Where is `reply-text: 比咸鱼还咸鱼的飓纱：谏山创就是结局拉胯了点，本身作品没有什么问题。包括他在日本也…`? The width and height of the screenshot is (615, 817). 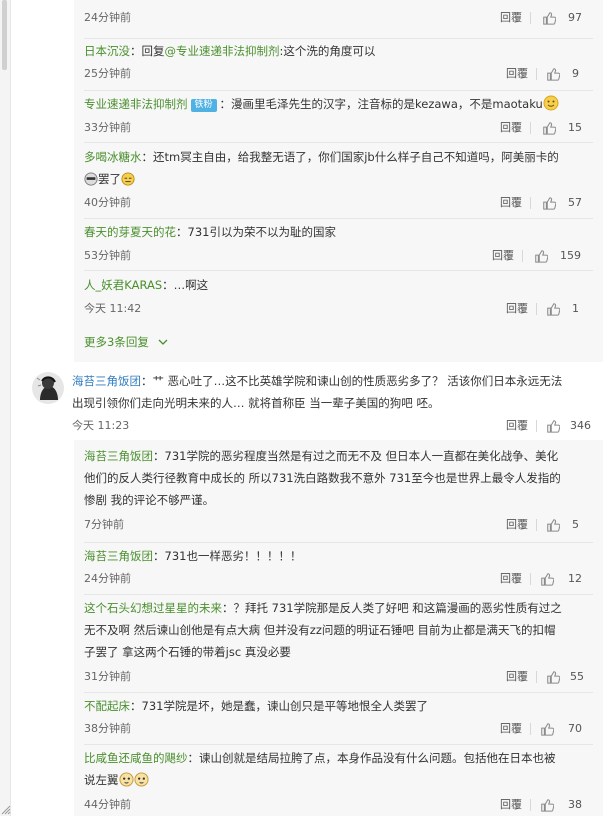 reply-text: 比咸鱼还咸鱼的飓纱：谏山创就是结局拉胯了点，本身作品没有什么问题。包括他在日本也… is located at coordinates (338, 758).